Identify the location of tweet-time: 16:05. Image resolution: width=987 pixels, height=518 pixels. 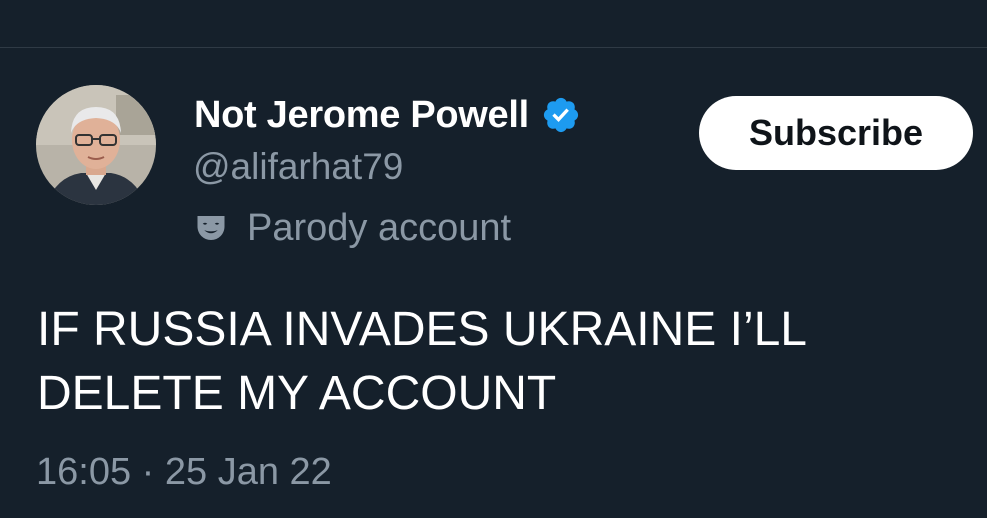
(83, 472).